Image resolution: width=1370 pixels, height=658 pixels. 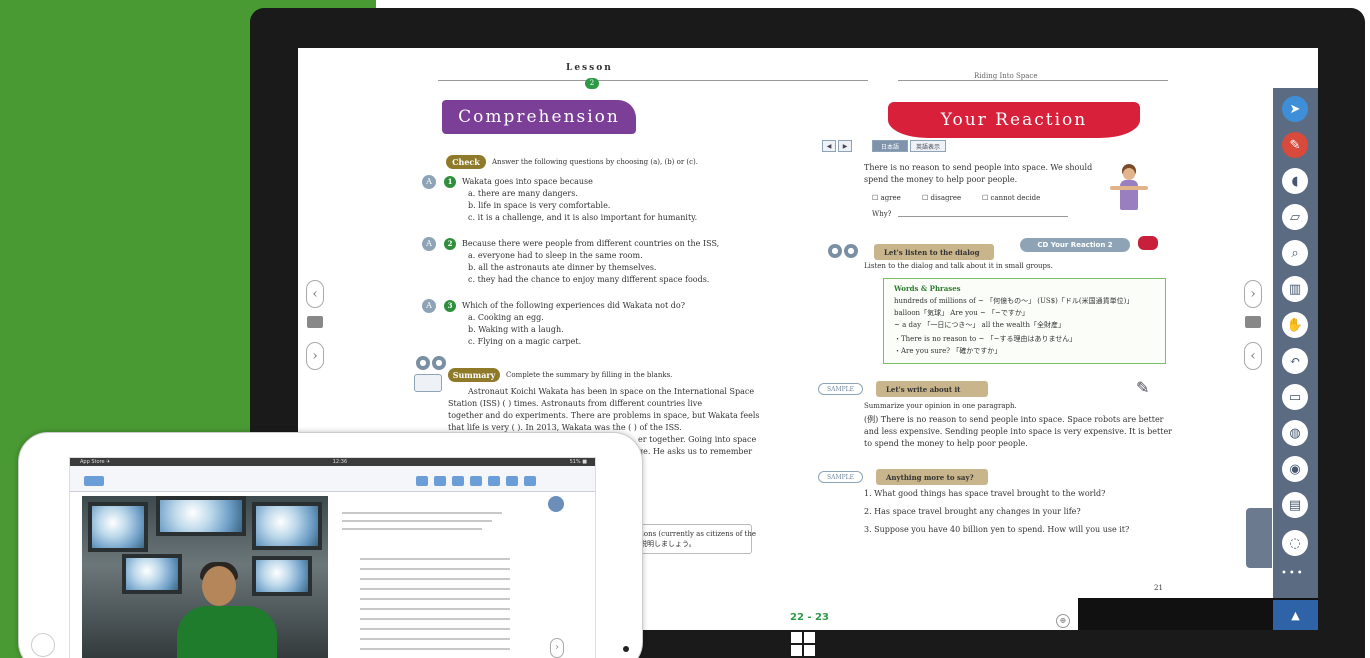 What do you see at coordinates (422, 481) in the screenshot?
I see `tablet-page-icon` at bounding box center [422, 481].